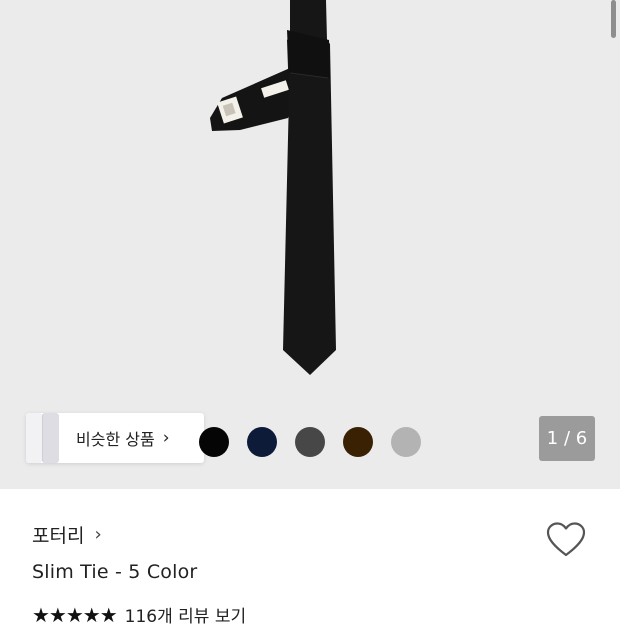  What do you see at coordinates (613, 19) in the screenshot?
I see `scrollbar` at bounding box center [613, 19].